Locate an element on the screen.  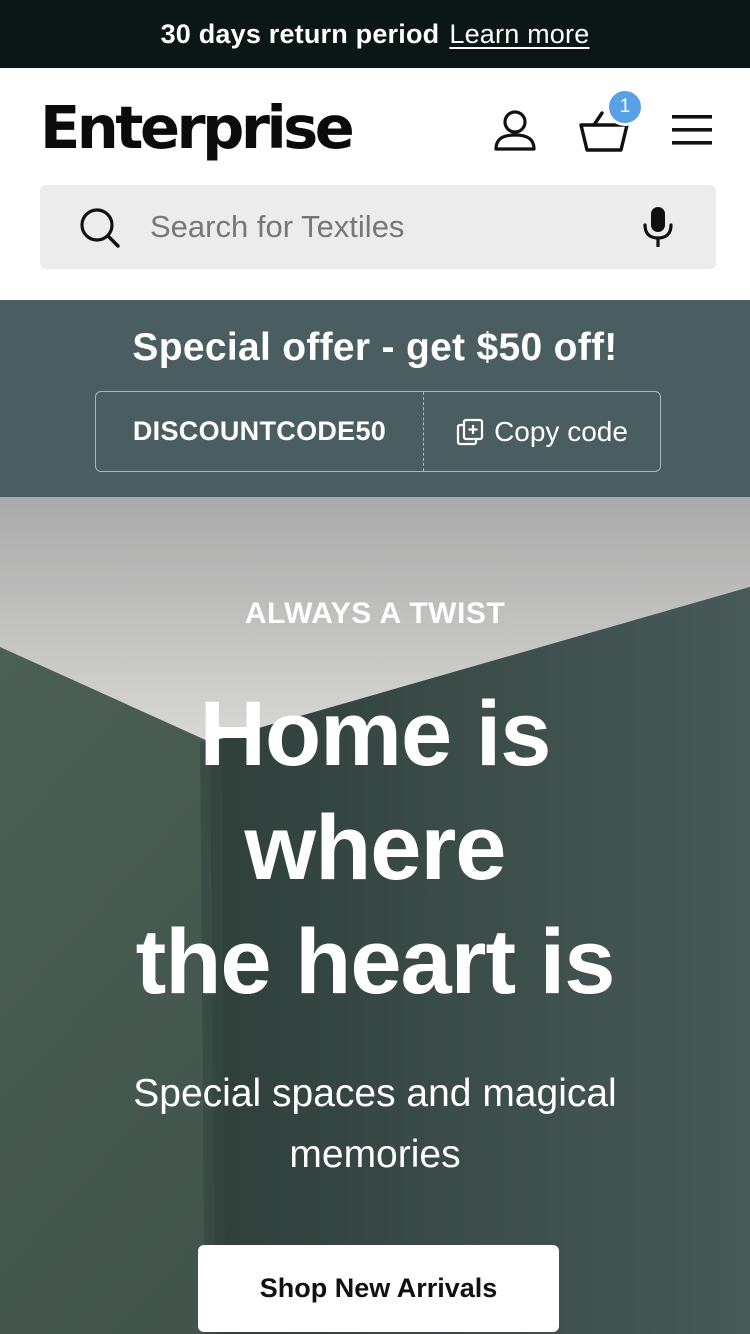
announcement-text: 30 days return period is located at coordinates (300, 33).